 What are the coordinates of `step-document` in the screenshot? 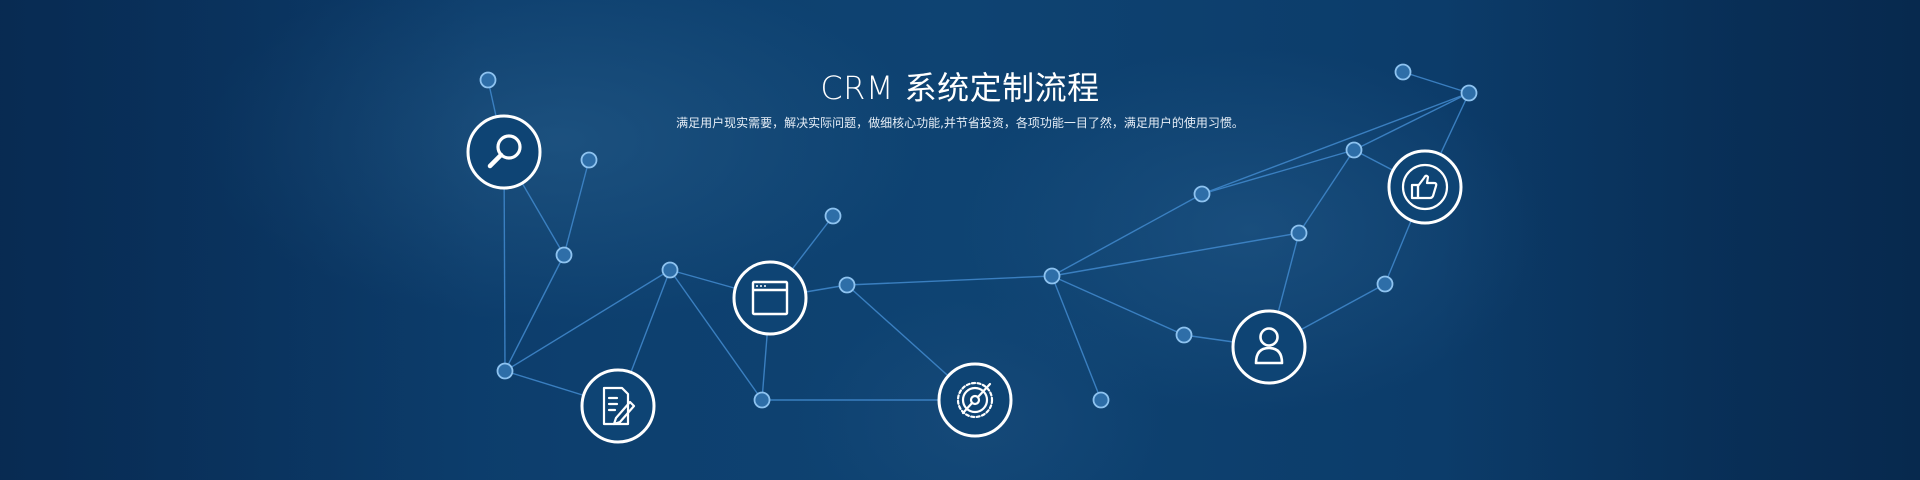 It's located at (618, 406).